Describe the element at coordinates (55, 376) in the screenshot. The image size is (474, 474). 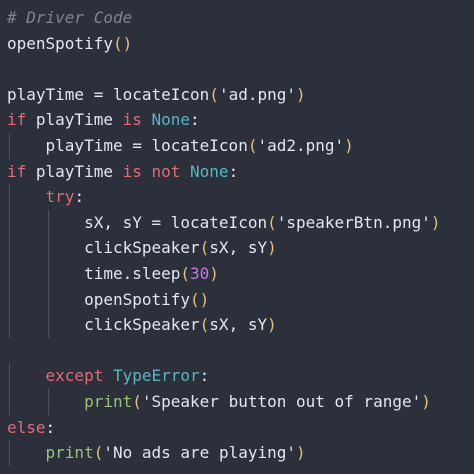
I see `code-token: except` at that location.